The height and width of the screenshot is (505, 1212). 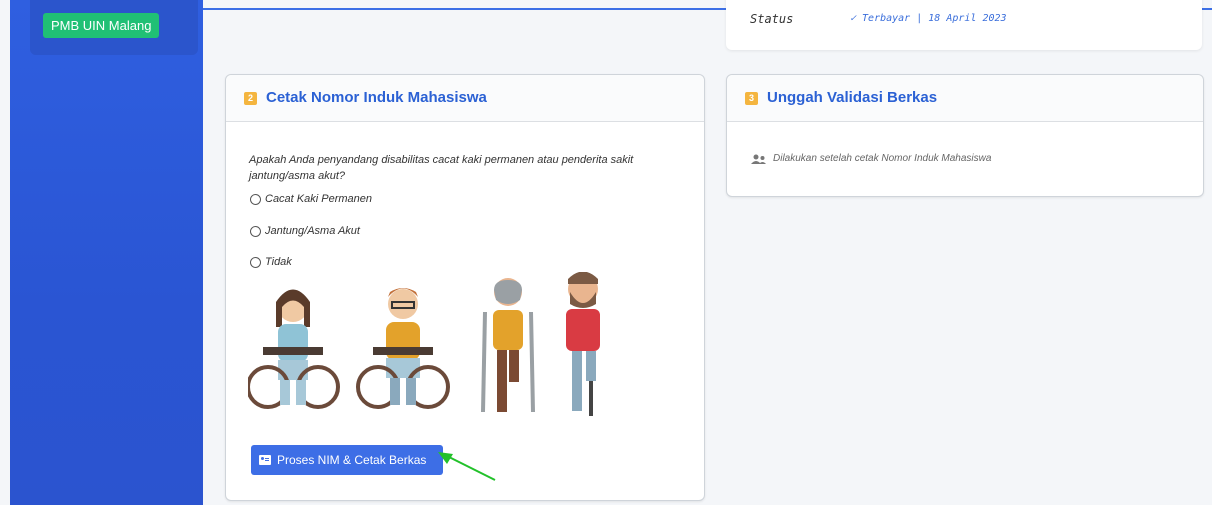 I want to click on status-label: Status, so click(x=772, y=19).